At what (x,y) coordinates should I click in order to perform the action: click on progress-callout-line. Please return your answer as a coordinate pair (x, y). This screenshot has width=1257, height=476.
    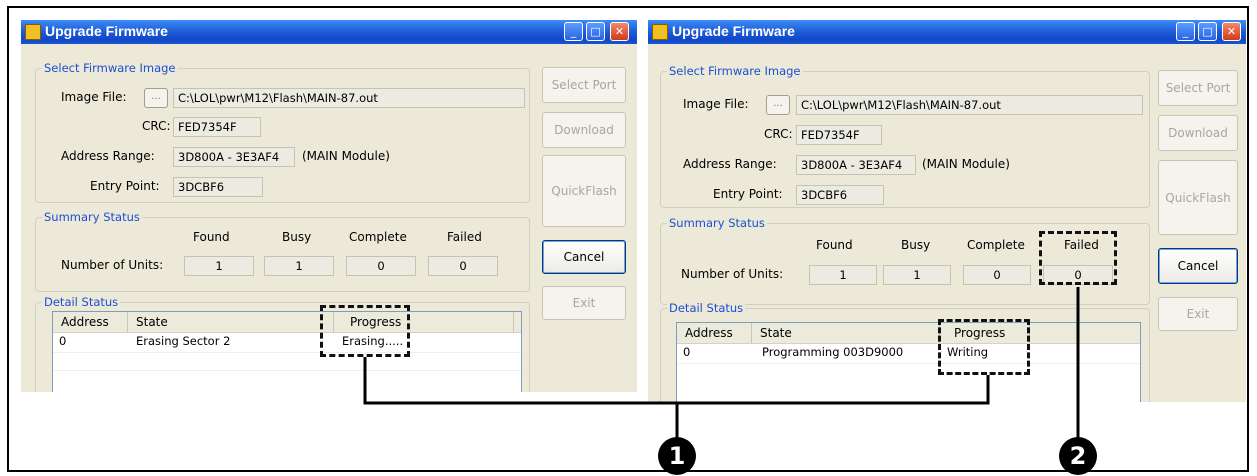
    Looking at the image, I should click on (676, 381).